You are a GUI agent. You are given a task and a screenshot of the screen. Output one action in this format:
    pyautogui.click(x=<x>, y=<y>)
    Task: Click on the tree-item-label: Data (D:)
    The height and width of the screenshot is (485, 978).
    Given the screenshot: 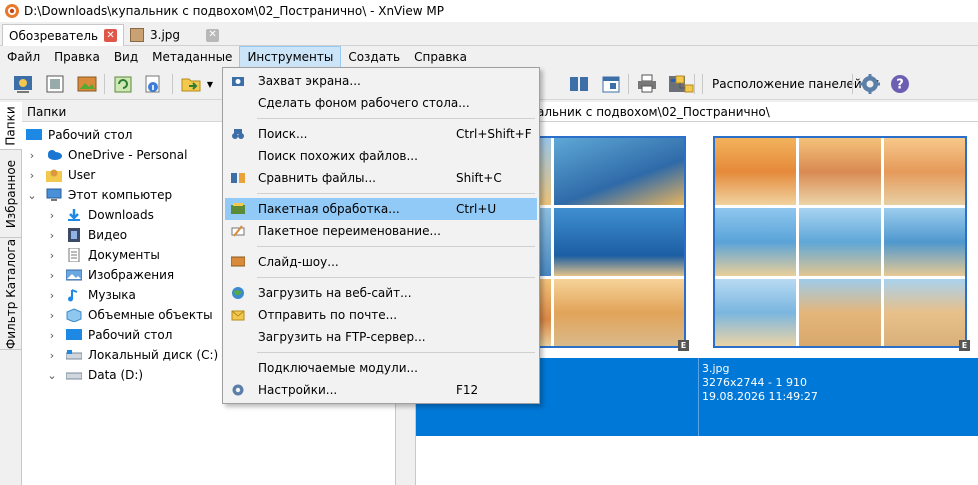 What is the action you would take?
    pyautogui.click(x=116, y=375)
    